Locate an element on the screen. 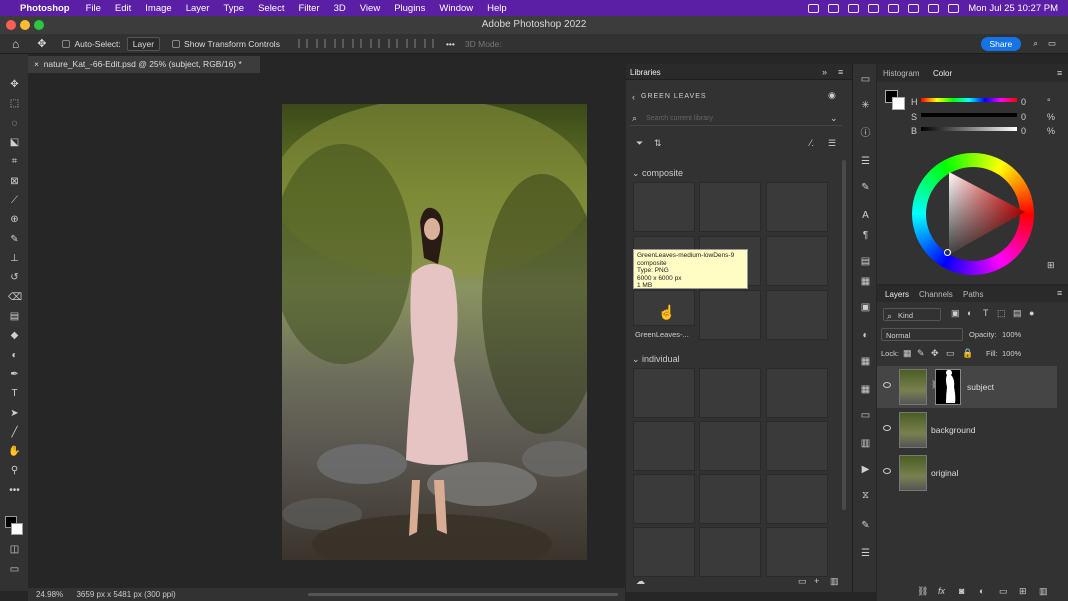 The height and width of the screenshot is (601, 1068). layer-name: background is located at coordinates (953, 430).